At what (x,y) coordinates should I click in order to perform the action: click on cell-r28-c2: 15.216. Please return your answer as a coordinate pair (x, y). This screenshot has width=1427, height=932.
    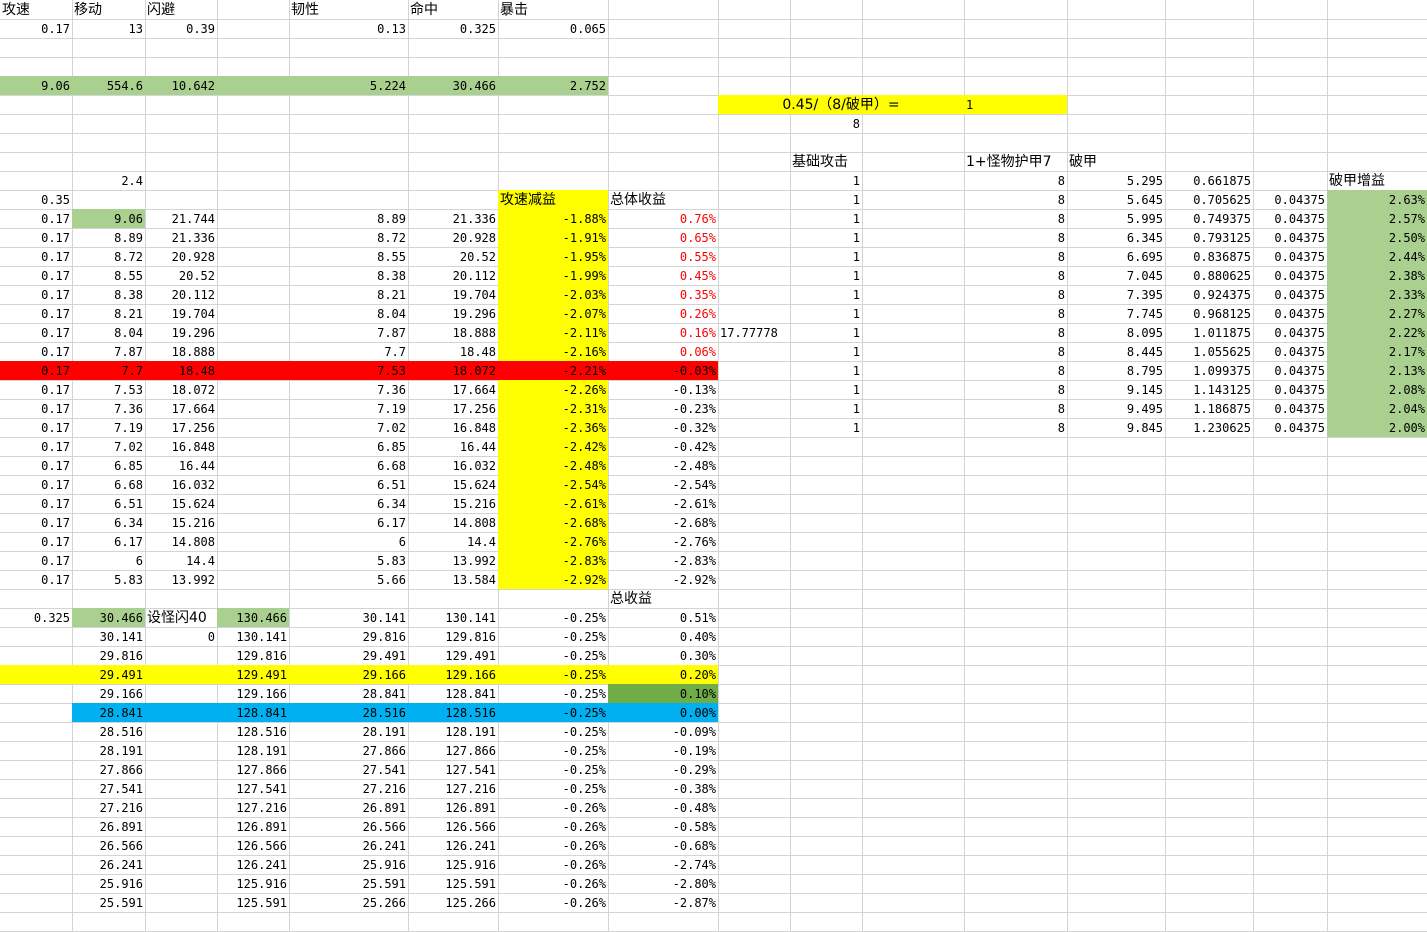
    Looking at the image, I should click on (181, 523).